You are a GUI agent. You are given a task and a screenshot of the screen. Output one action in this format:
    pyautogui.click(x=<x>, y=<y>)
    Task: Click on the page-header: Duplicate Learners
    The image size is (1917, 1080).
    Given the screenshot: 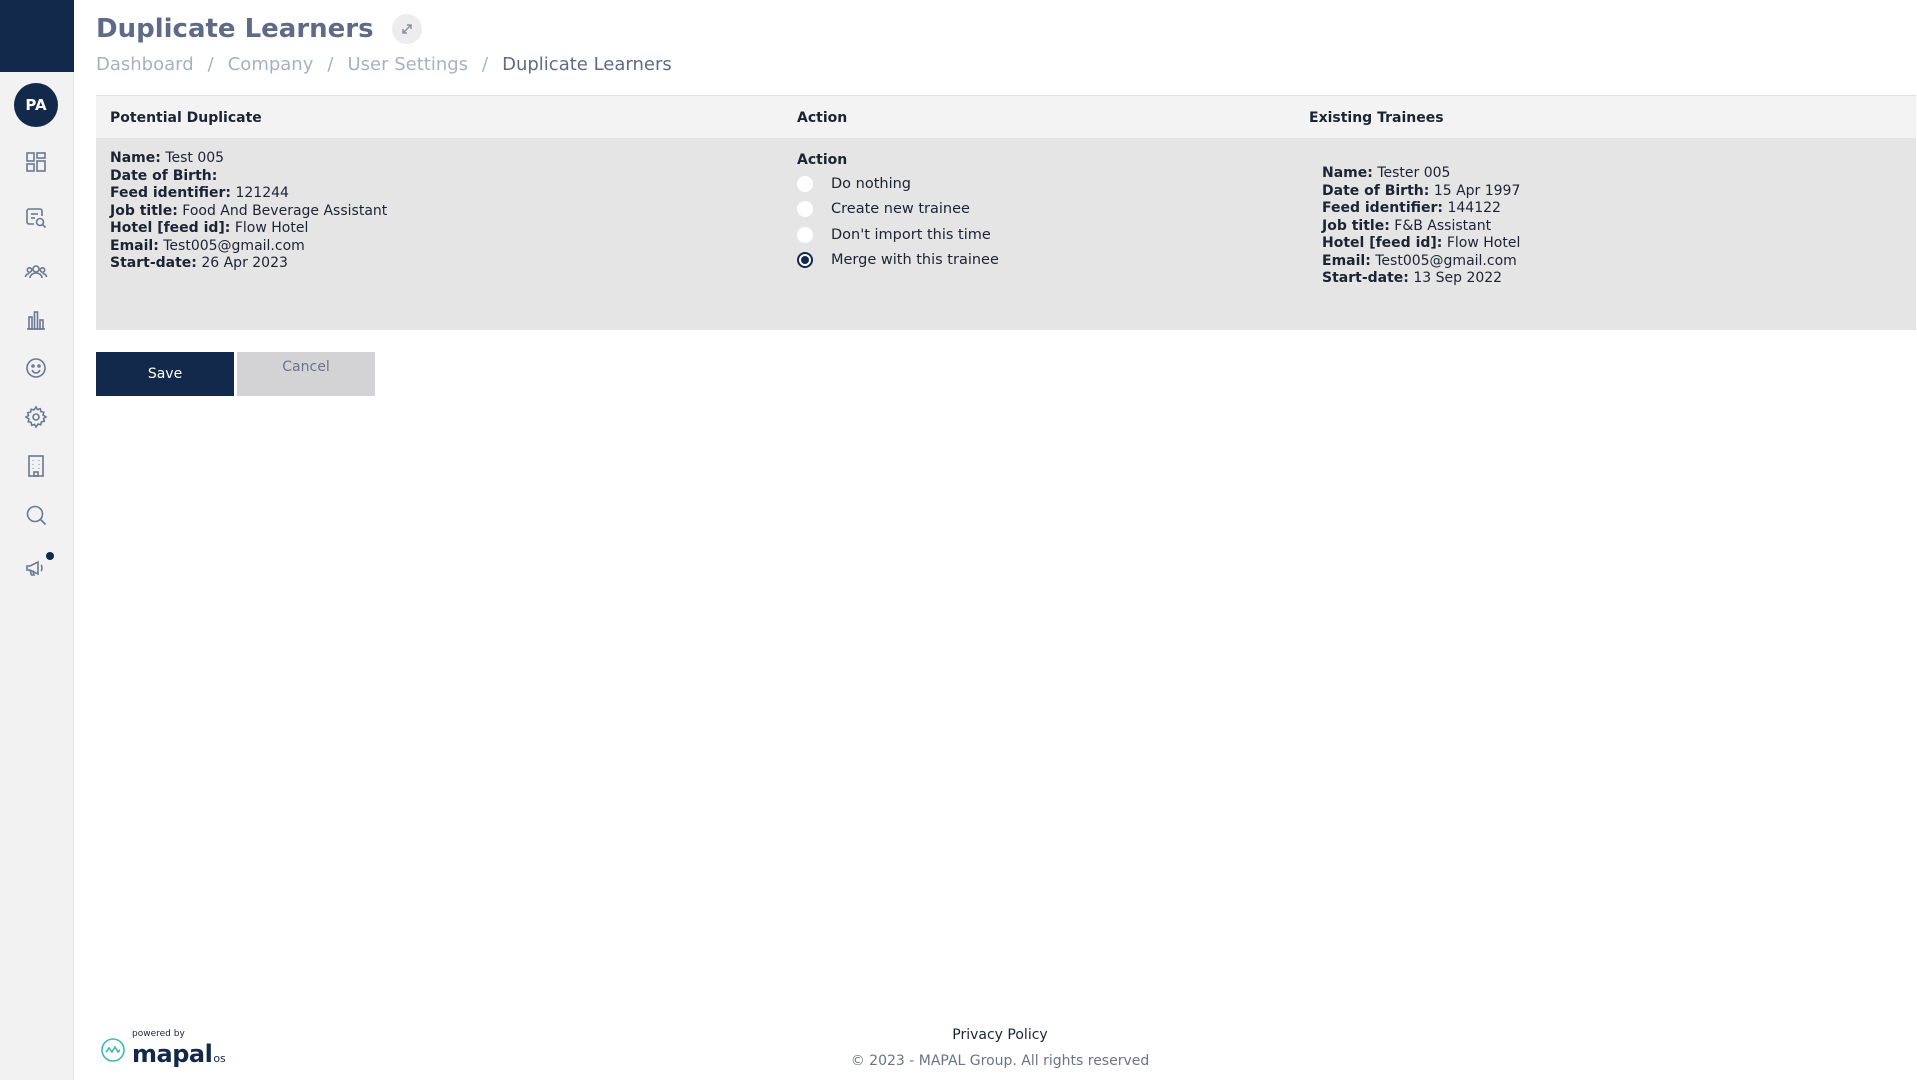 What is the action you would take?
    pyautogui.click(x=259, y=29)
    